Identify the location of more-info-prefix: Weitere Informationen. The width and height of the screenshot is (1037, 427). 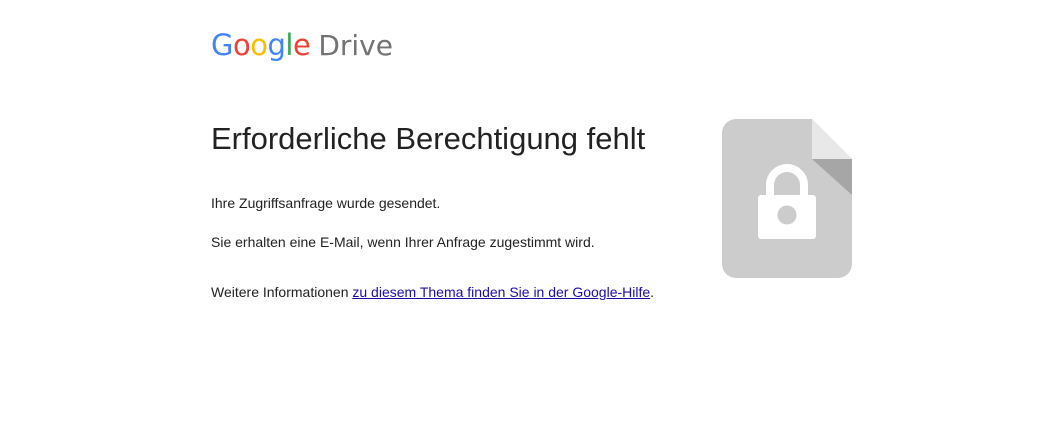
(282, 292).